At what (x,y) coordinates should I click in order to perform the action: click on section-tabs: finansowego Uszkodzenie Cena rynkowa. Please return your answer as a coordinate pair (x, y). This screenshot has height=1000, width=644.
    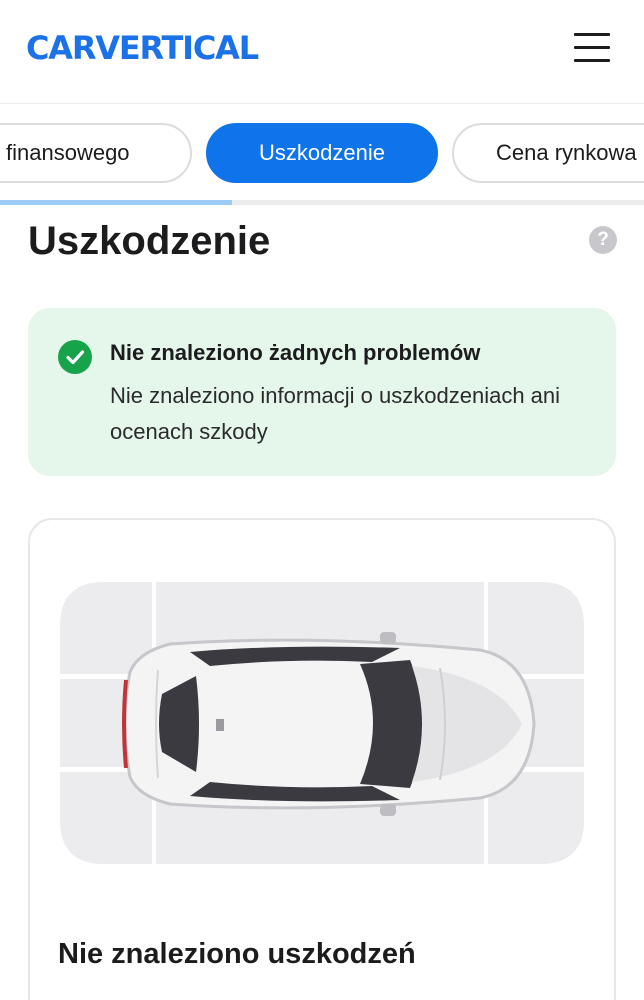
    Looking at the image, I should click on (322, 153).